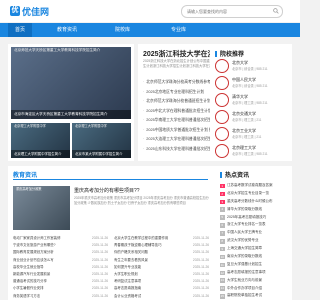 The image size is (320, 300). I want to click on hot-list-item-title: 中国人民大学王牌专业, so click(244, 232).